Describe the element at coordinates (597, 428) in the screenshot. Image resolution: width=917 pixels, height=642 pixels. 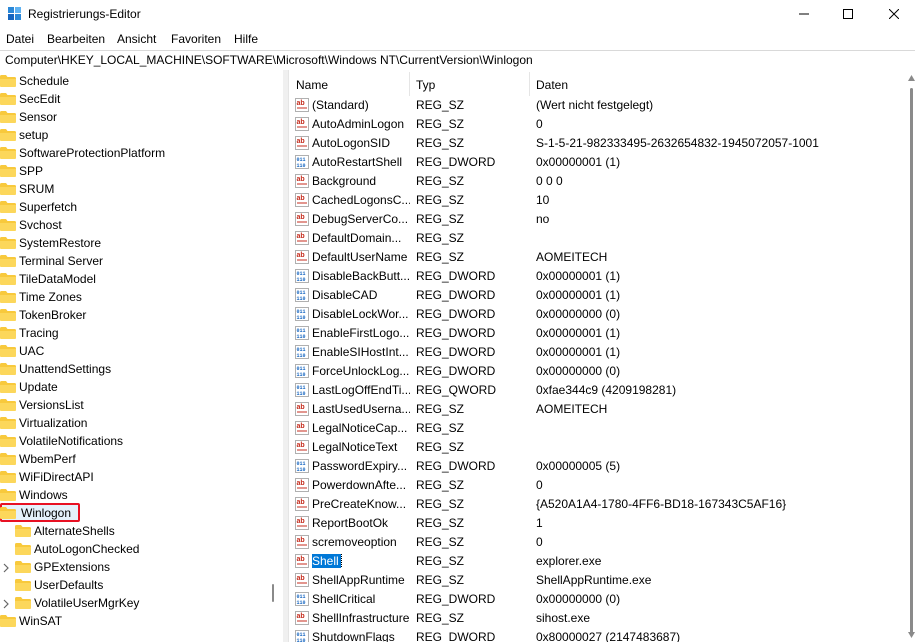
I see `table-row: ab LegalNoticeCap... REG_SZ` at that location.